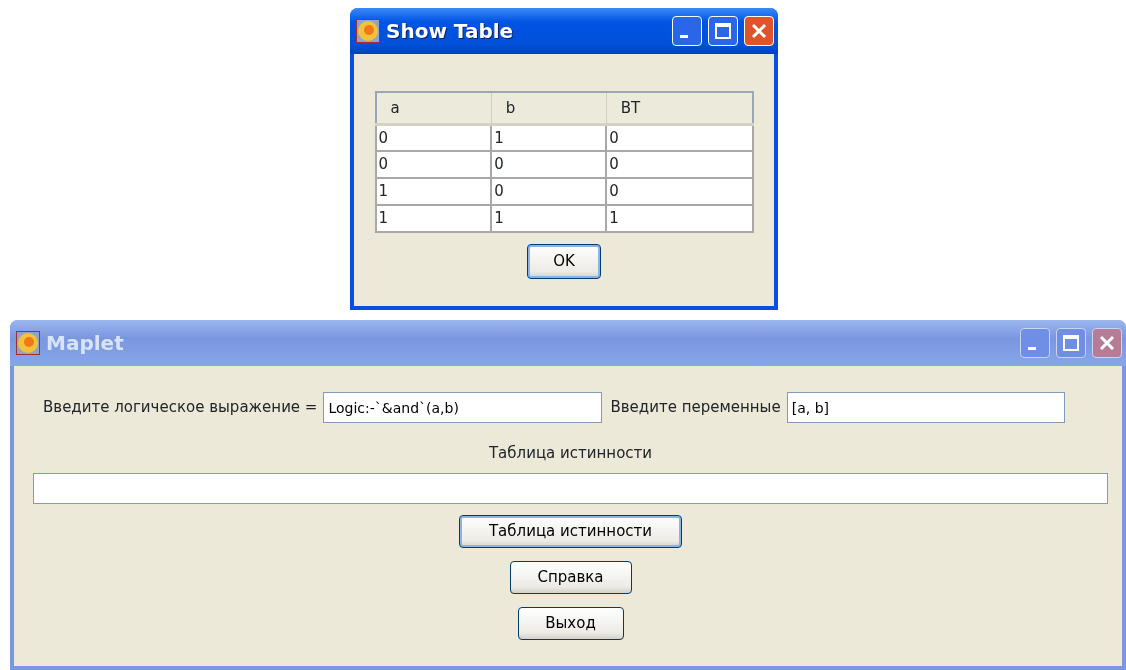 This screenshot has height=670, width=1126. I want to click on action-button: Выход, so click(570, 623).